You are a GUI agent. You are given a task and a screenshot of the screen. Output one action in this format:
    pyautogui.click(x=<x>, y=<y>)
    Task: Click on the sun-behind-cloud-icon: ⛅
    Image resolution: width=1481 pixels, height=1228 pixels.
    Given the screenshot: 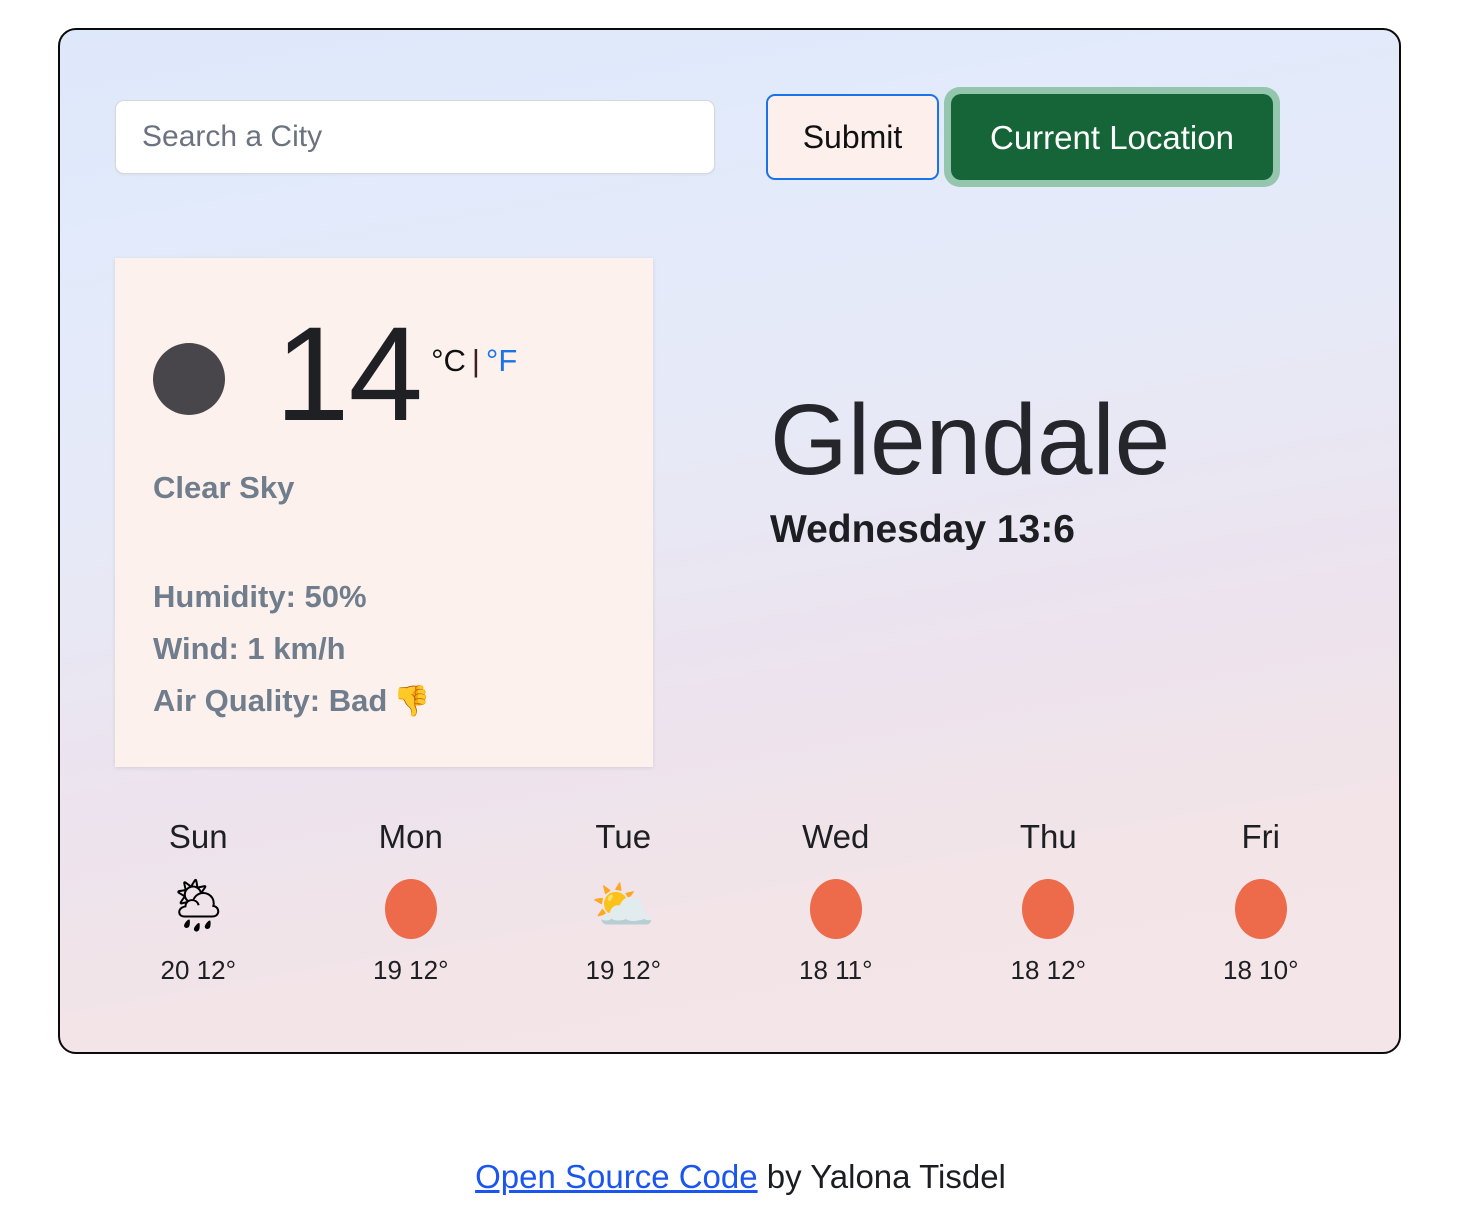 What is the action you would take?
    pyautogui.click(x=623, y=906)
    